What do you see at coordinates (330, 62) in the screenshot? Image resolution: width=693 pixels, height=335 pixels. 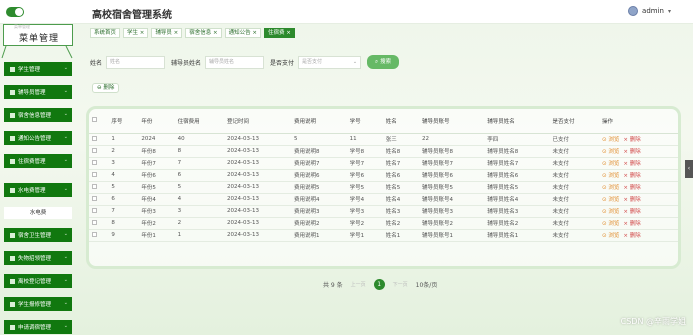 I see `paid-select: 是否支付 ⌄` at bounding box center [330, 62].